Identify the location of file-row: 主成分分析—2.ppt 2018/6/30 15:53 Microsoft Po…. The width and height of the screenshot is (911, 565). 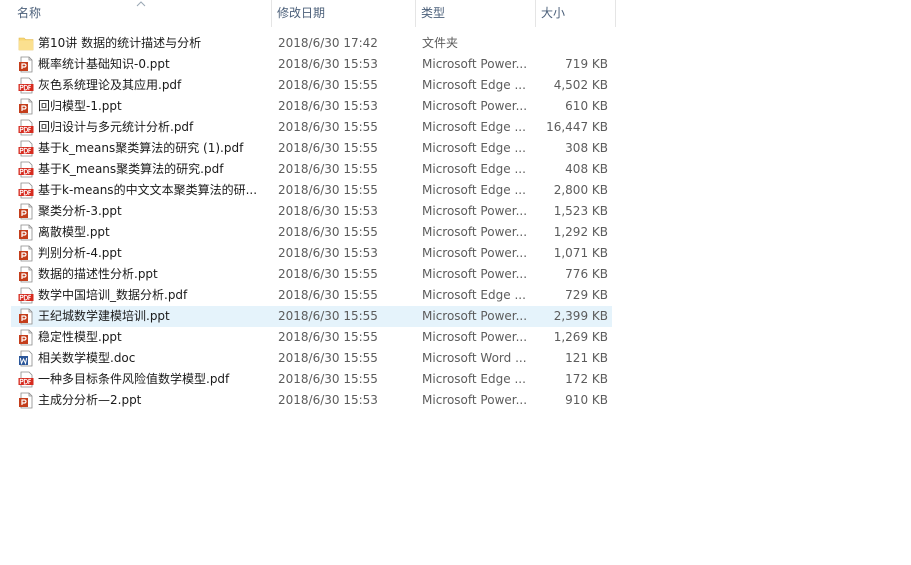
(311, 400).